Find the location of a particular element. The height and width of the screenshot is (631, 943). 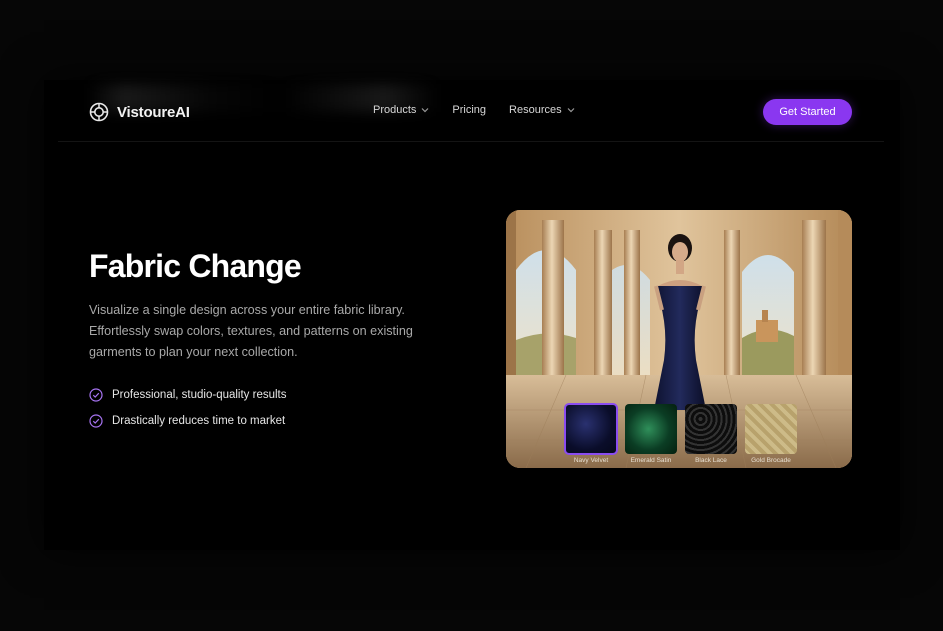

swatch-label: Gold Brocade is located at coordinates (771, 460).